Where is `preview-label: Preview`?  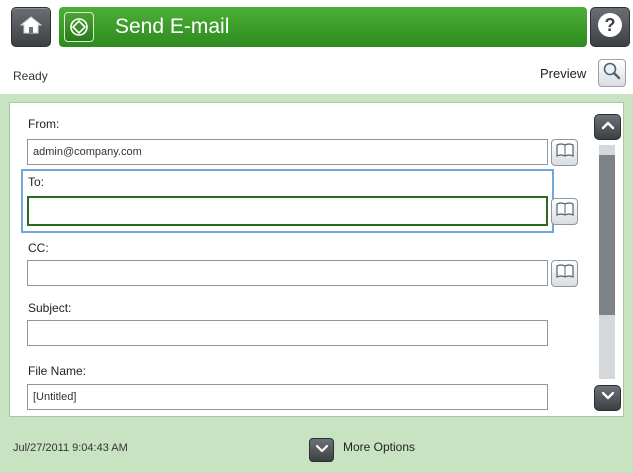
preview-label: Preview is located at coordinates (563, 73).